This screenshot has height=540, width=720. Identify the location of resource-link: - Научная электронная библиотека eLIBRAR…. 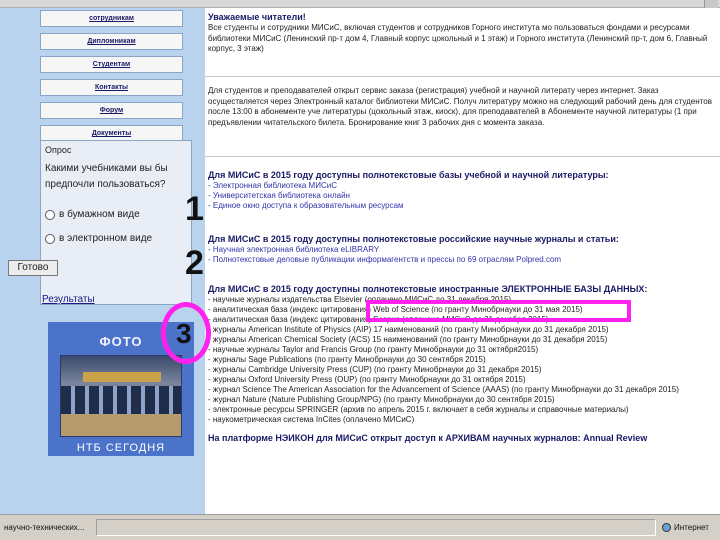
(463, 250).